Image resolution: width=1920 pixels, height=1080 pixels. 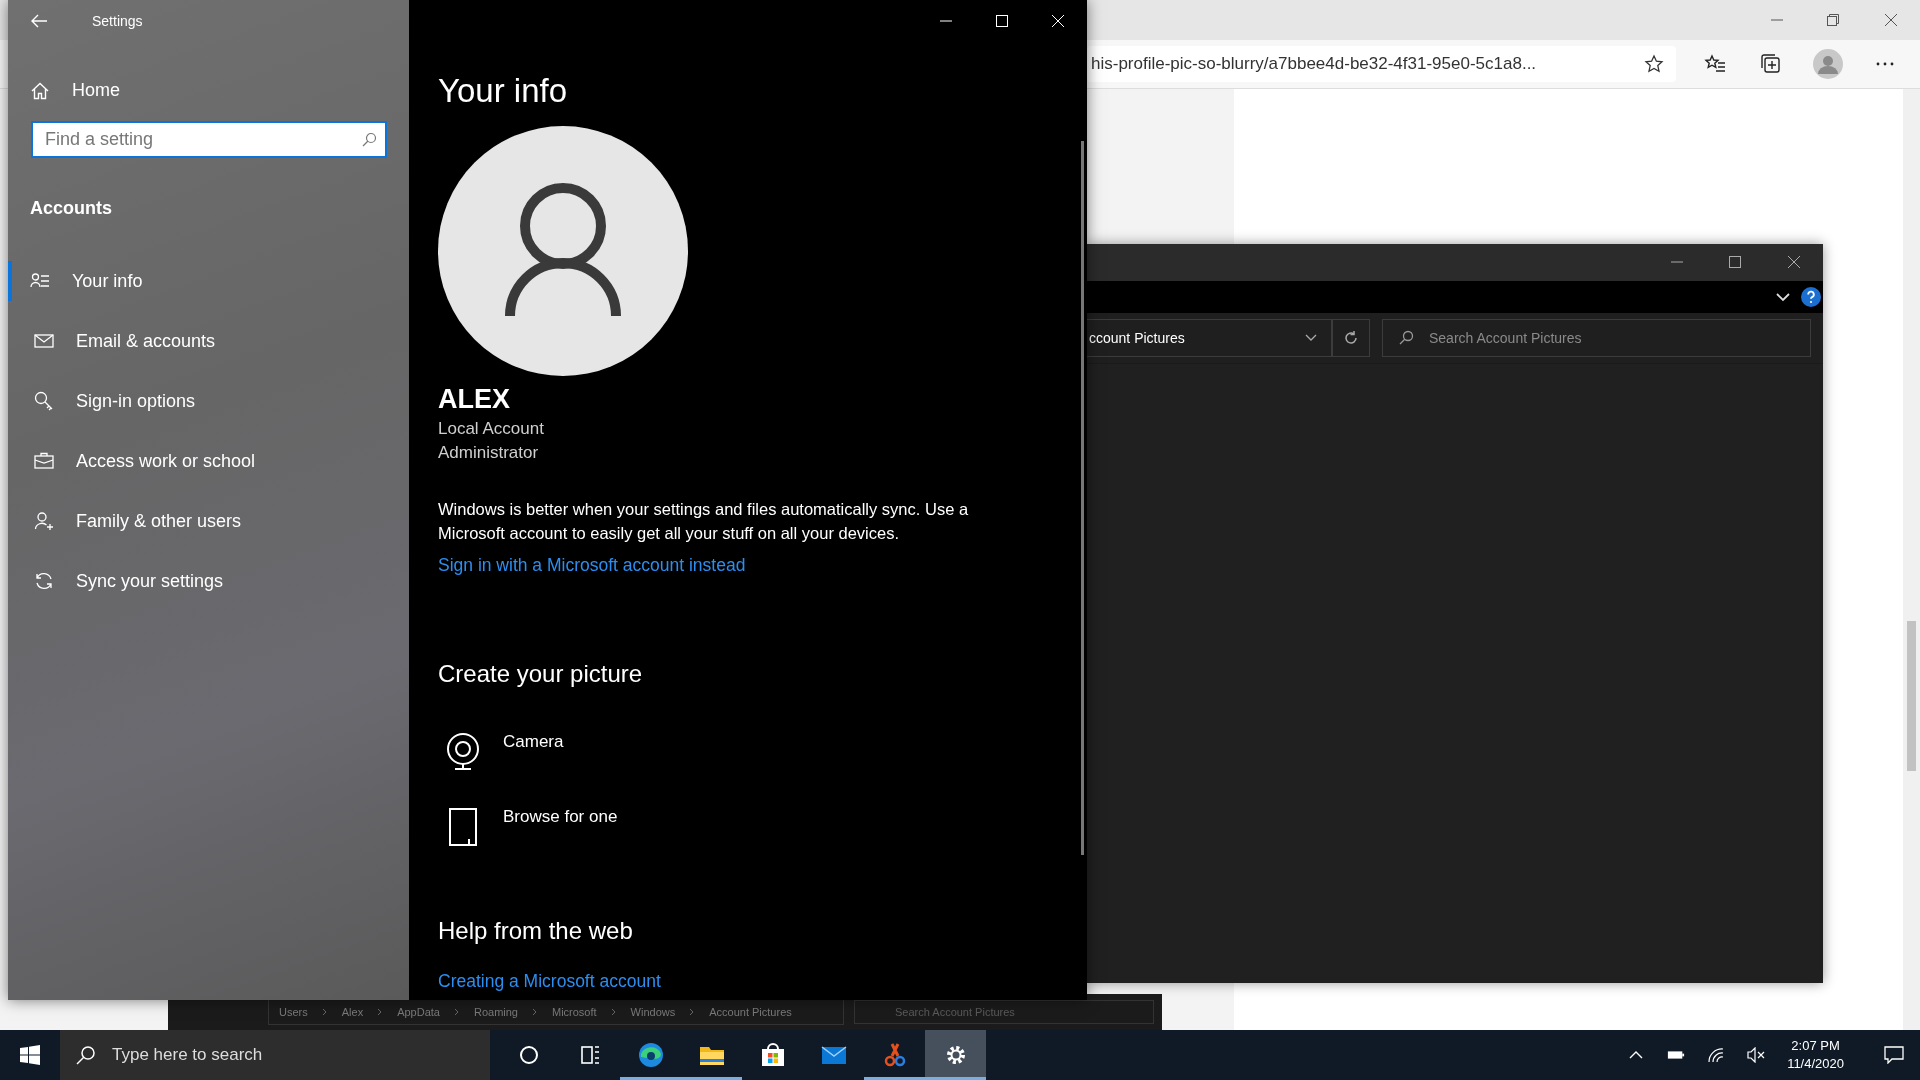 I want to click on breadcrumb-item: Account Pictures, so click(x=750, y=1012).